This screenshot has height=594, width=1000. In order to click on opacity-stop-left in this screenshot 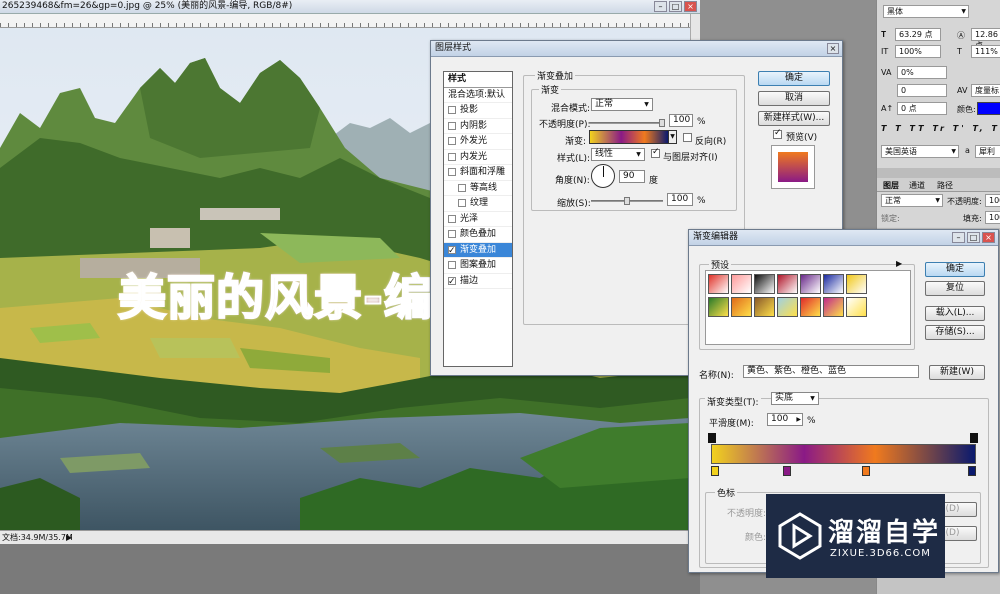, I will do `click(712, 438)`.